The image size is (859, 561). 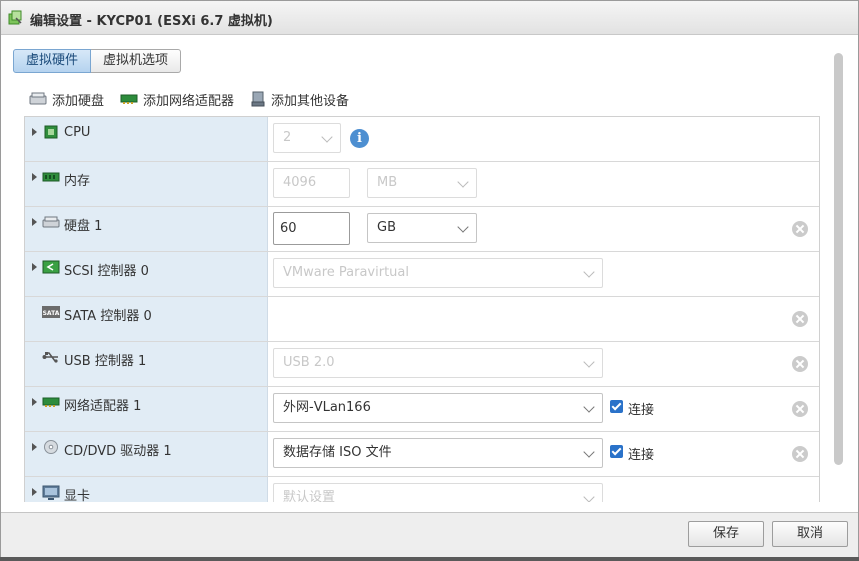 I want to click on row-cpu: CPU 2 i, so click(x=422, y=139).